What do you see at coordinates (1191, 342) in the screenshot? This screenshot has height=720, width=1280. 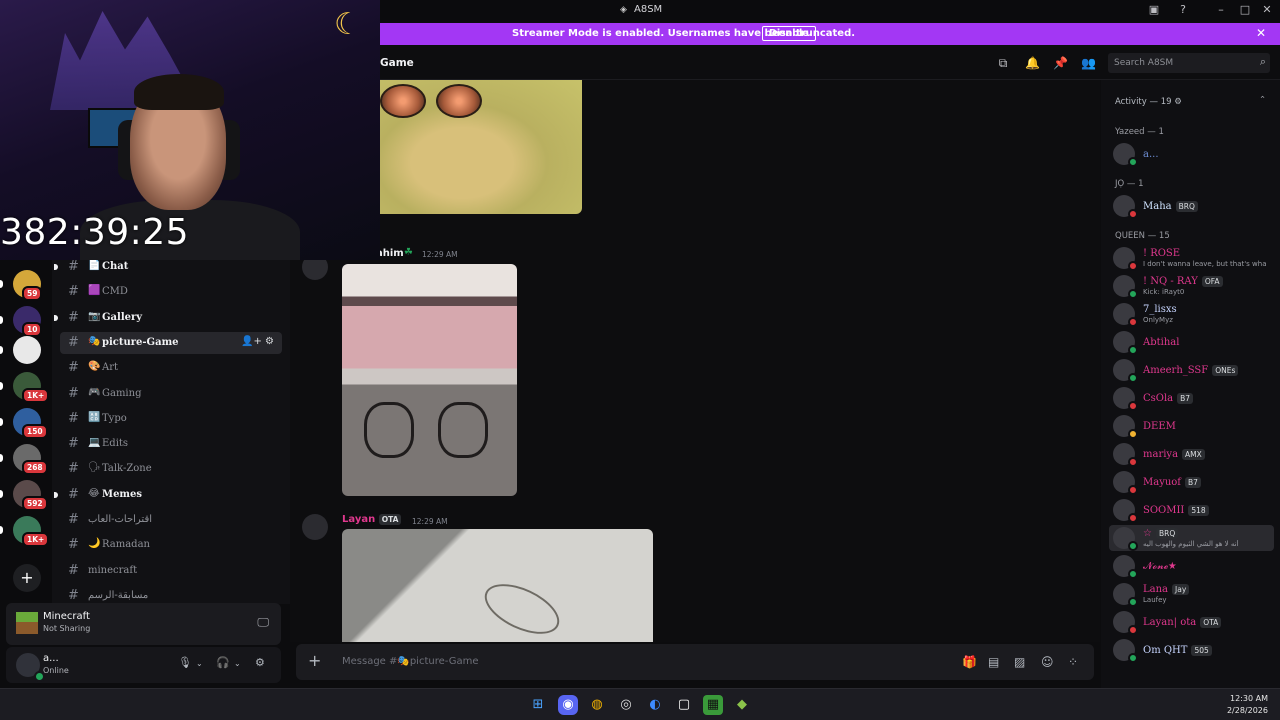 I see `member-item: Abtihal` at bounding box center [1191, 342].